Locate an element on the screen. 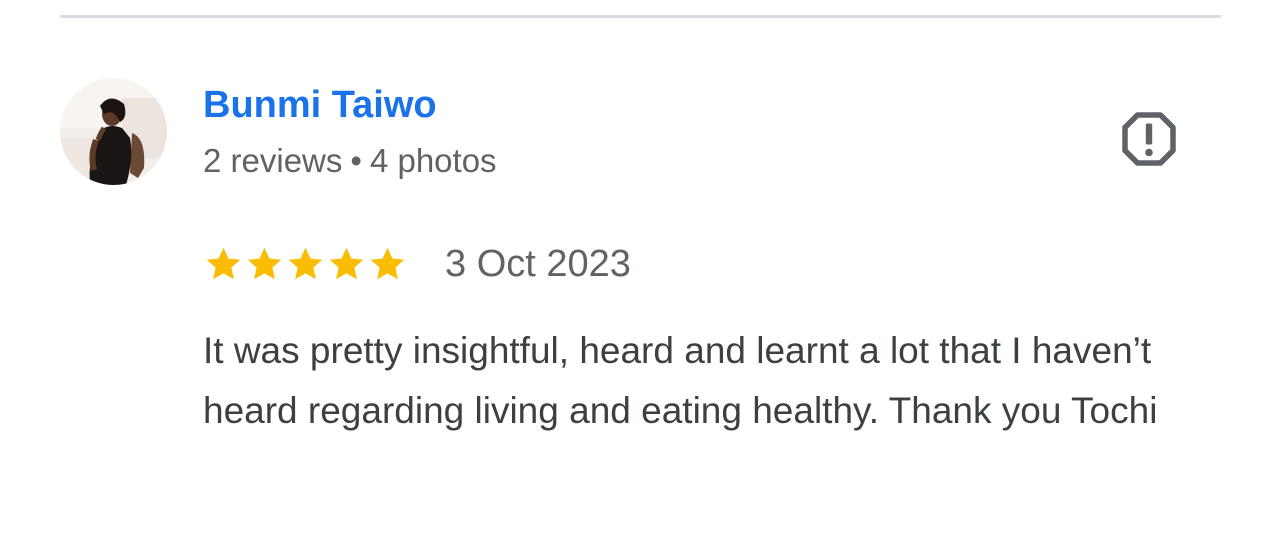 The image size is (1280, 540). rating-row: 3 Oct 2023 is located at coordinates (417, 264).